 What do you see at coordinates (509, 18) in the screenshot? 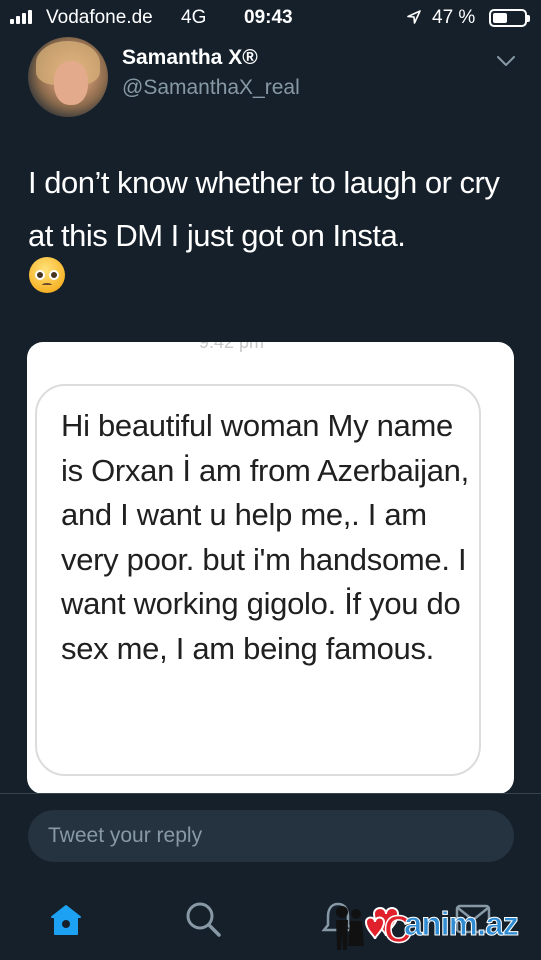
I see `battery-icon` at bounding box center [509, 18].